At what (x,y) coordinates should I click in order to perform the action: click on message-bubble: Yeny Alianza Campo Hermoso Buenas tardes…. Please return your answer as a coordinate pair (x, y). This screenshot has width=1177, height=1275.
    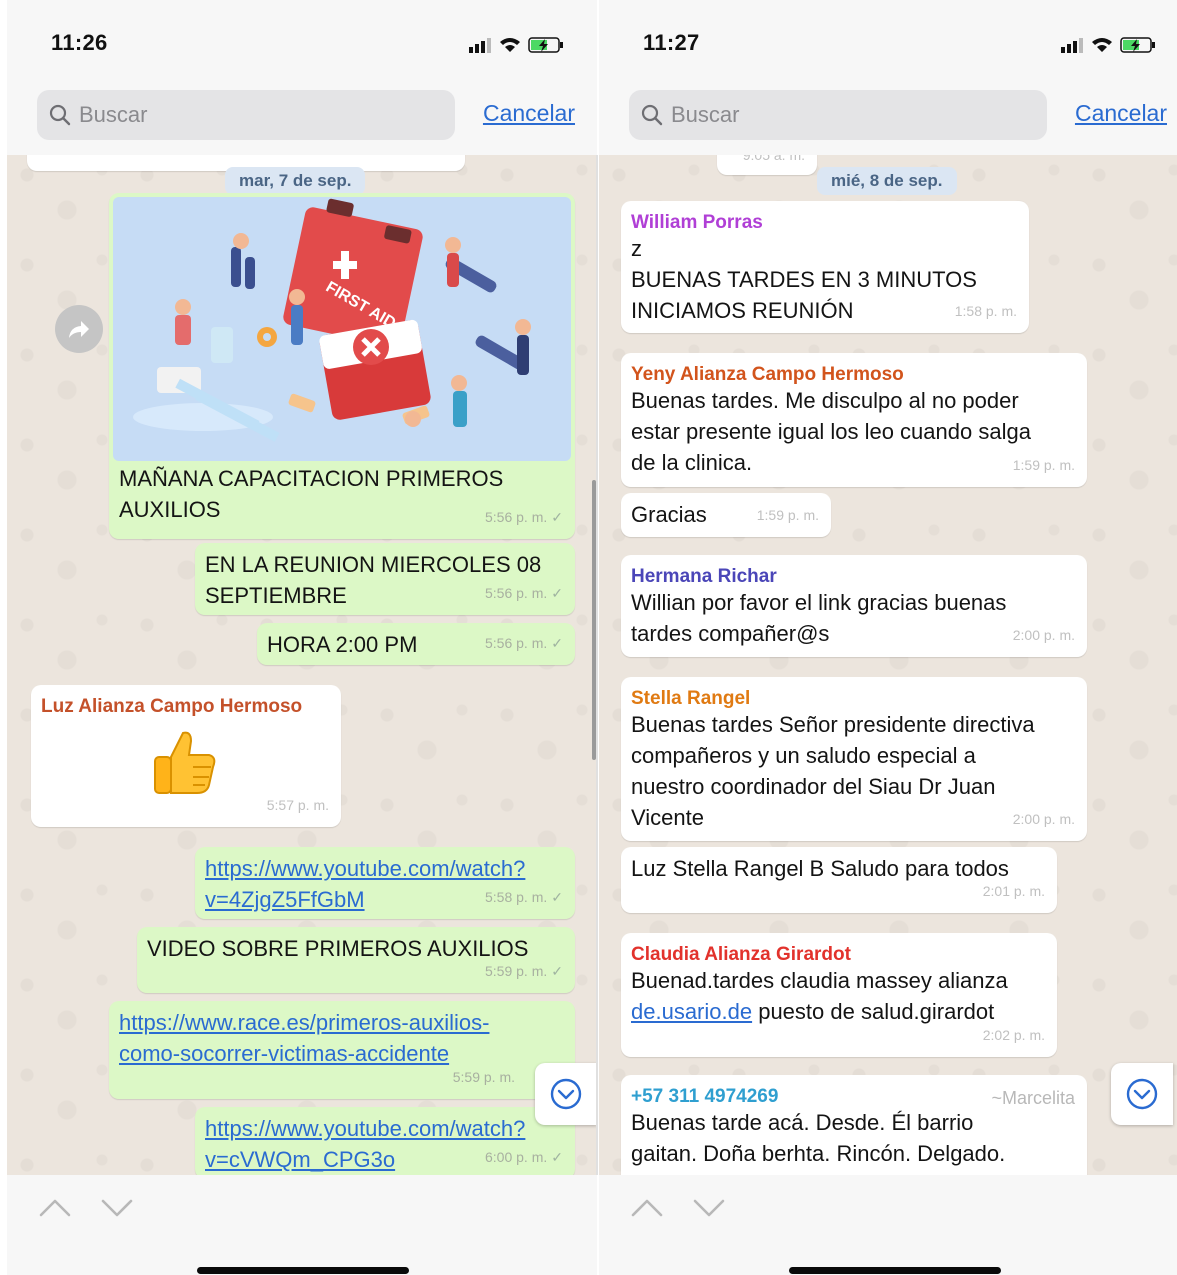
    Looking at the image, I should click on (854, 420).